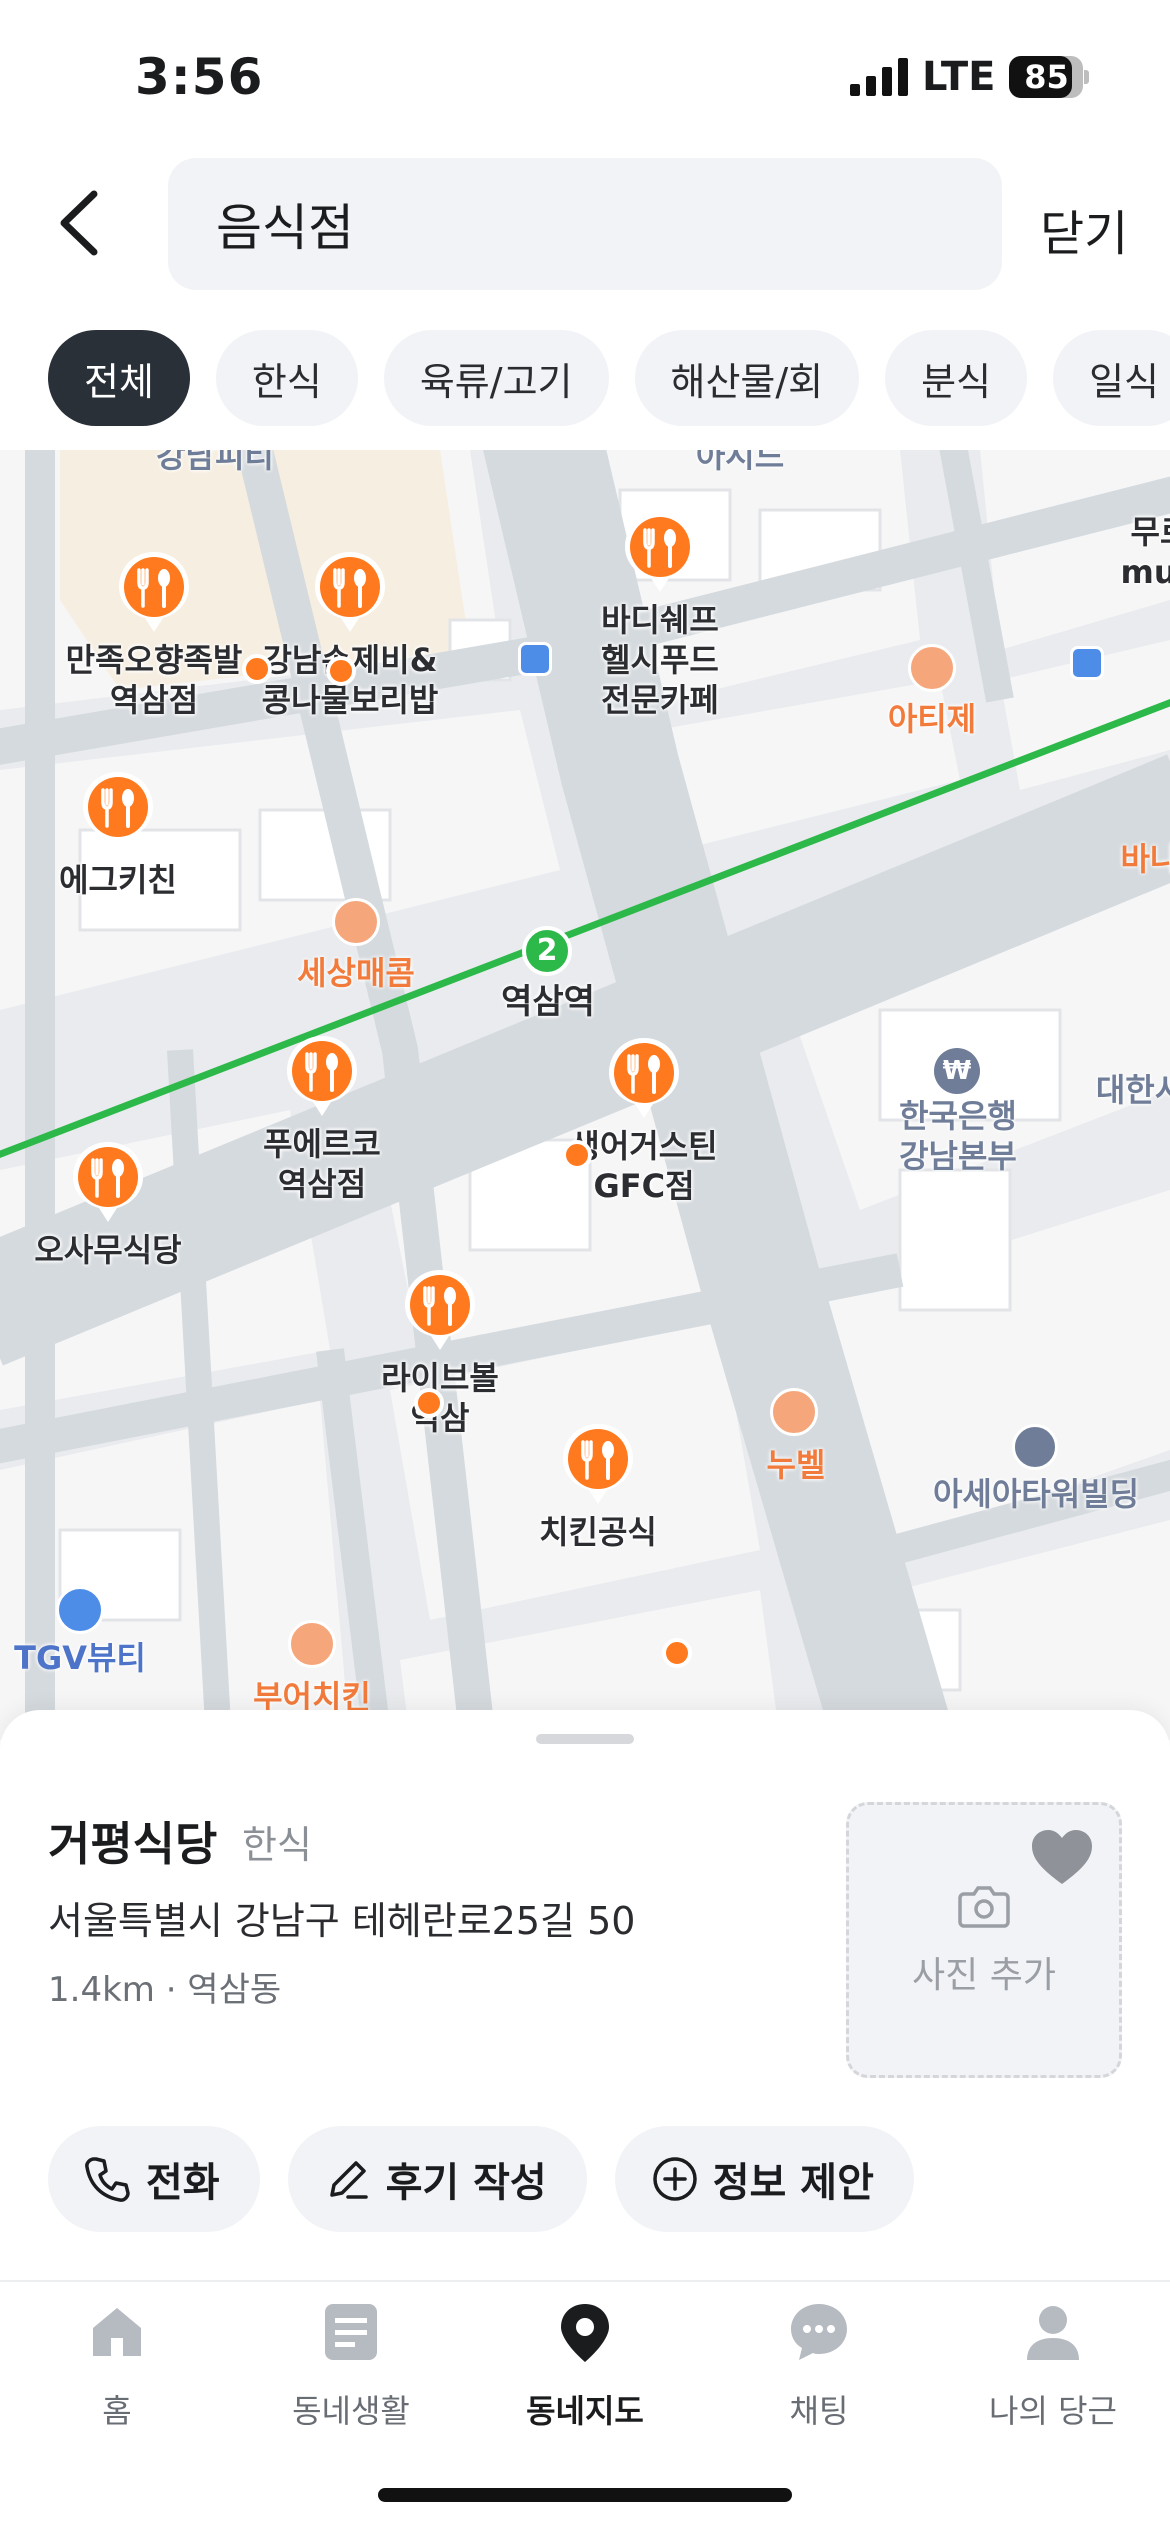 This screenshot has width=1170, height=2532. What do you see at coordinates (959, 77) in the screenshot?
I see `network-label: LTE` at bounding box center [959, 77].